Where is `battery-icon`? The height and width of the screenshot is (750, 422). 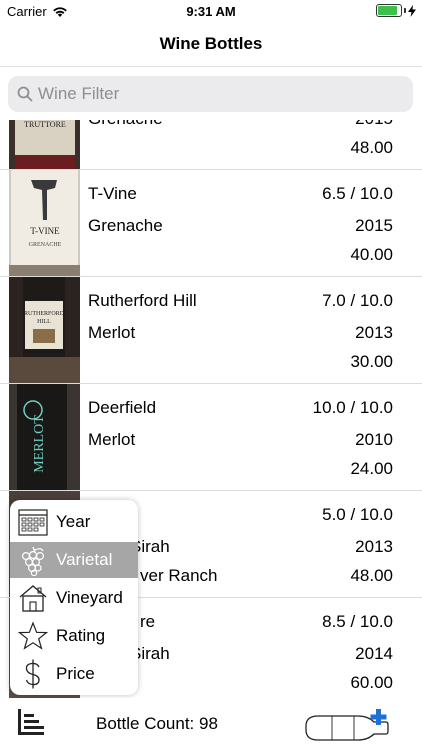
battery-icon is located at coordinates (389, 10).